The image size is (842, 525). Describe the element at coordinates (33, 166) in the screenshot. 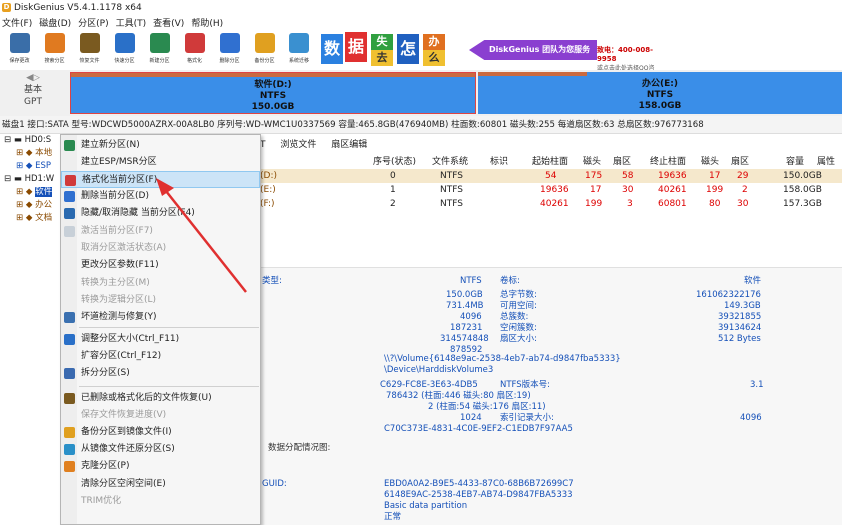

I see `tree-item-esp: ⊞ ◆ ESP` at that location.